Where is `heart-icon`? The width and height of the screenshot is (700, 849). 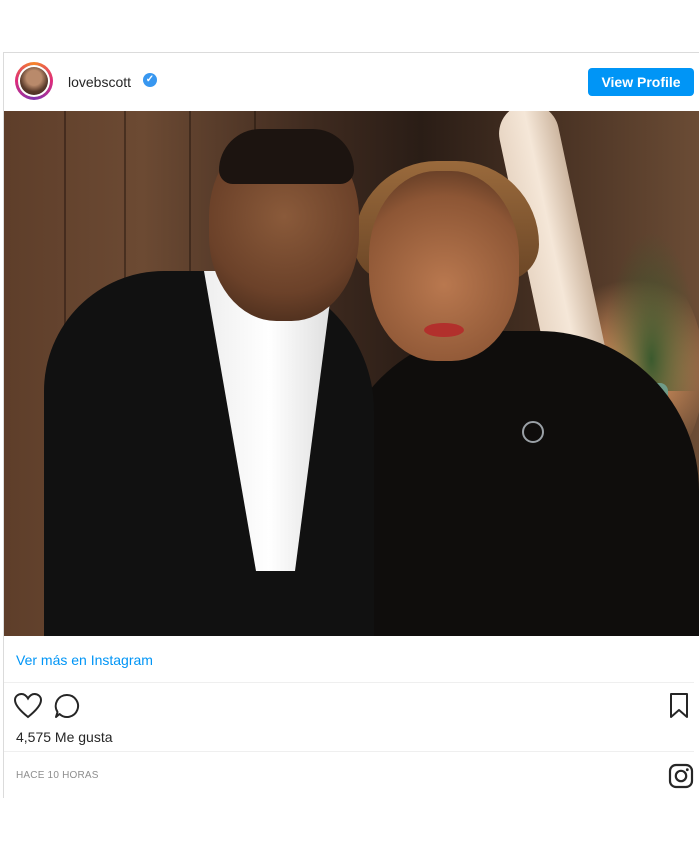 heart-icon is located at coordinates (28, 706).